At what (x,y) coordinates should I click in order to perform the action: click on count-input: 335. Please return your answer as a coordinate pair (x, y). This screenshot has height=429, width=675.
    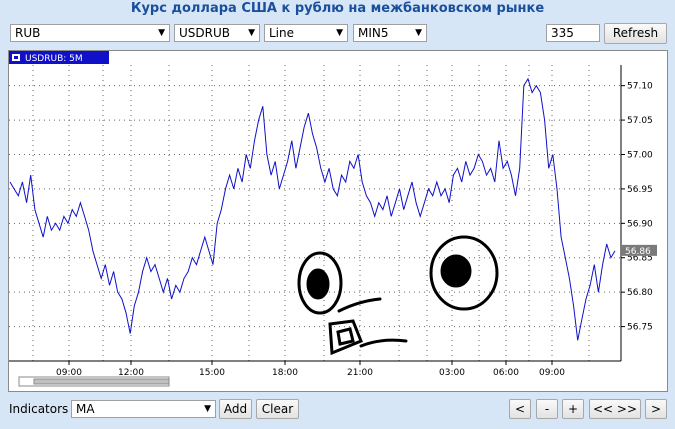
    Looking at the image, I should click on (573, 33).